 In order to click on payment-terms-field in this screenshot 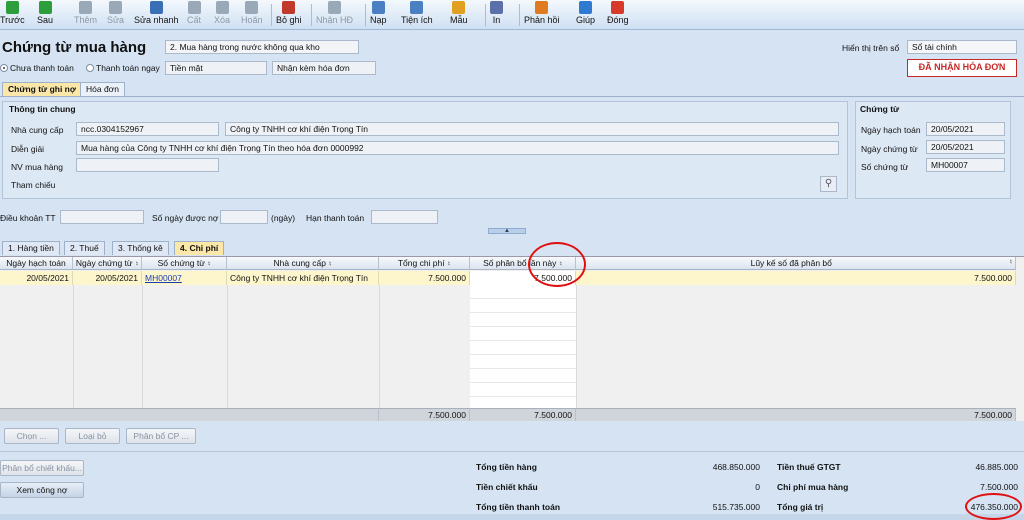, I will do `click(102, 217)`.